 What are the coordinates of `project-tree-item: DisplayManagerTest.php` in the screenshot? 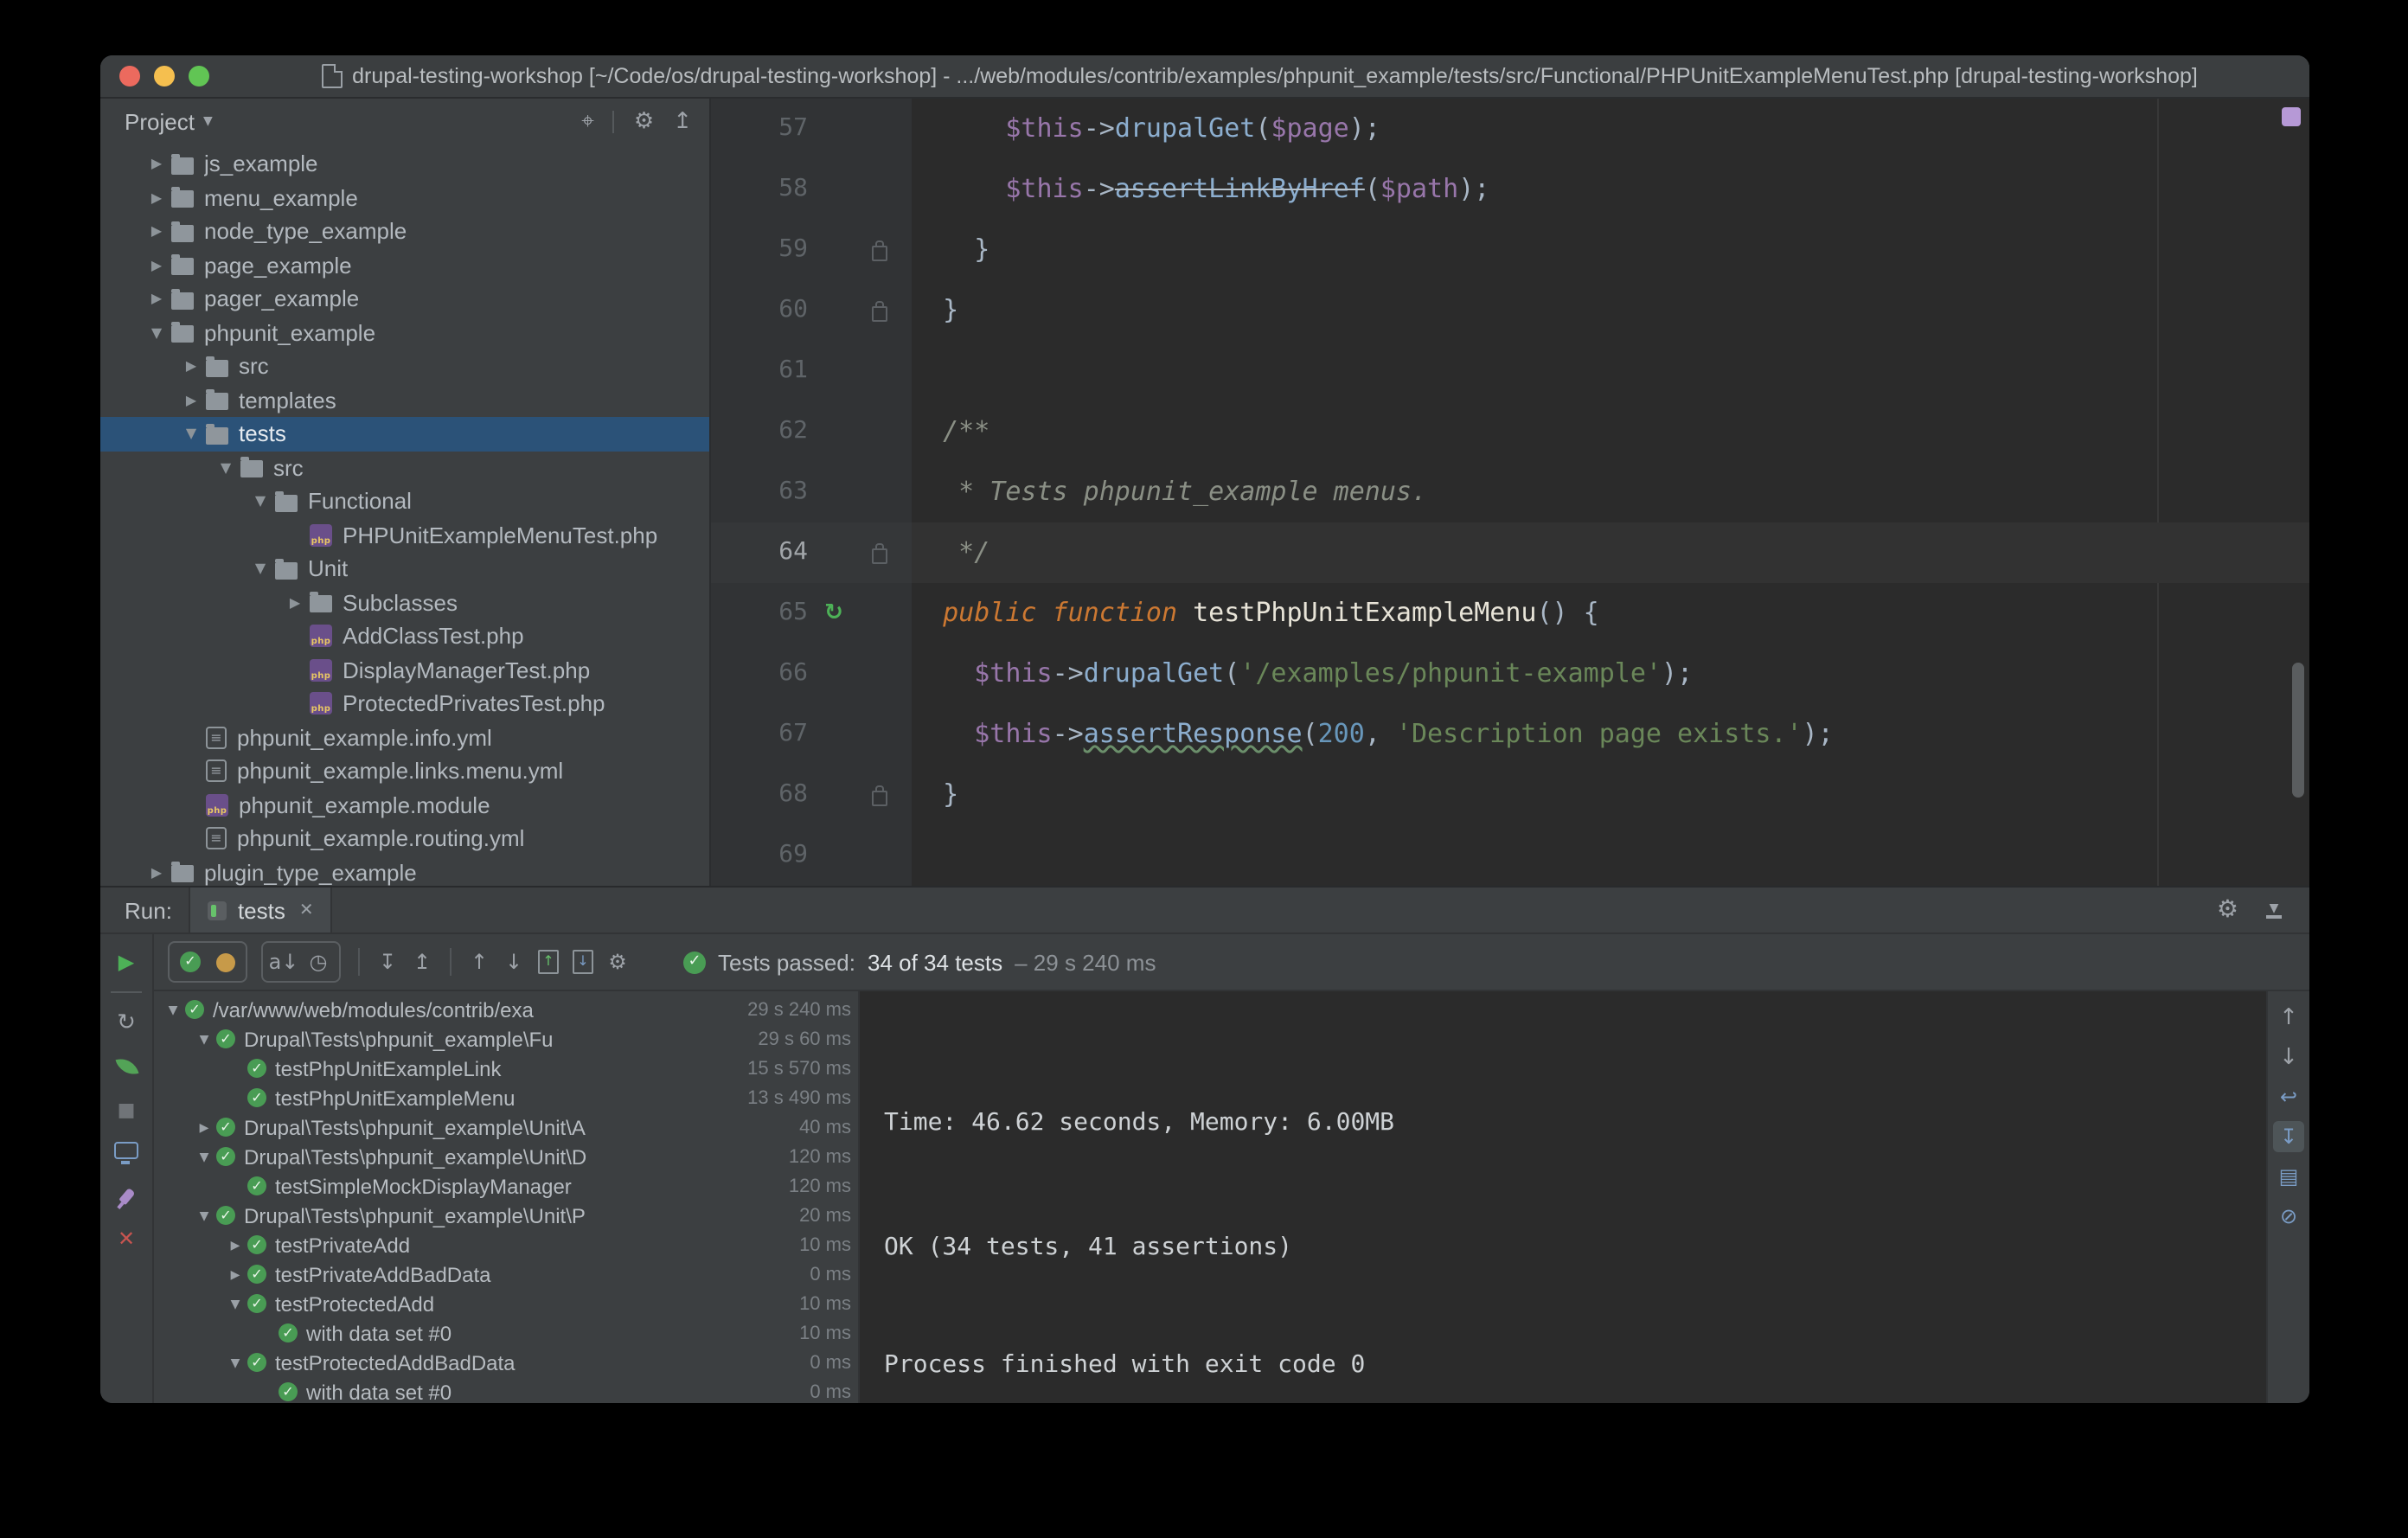 It's located at (404, 670).